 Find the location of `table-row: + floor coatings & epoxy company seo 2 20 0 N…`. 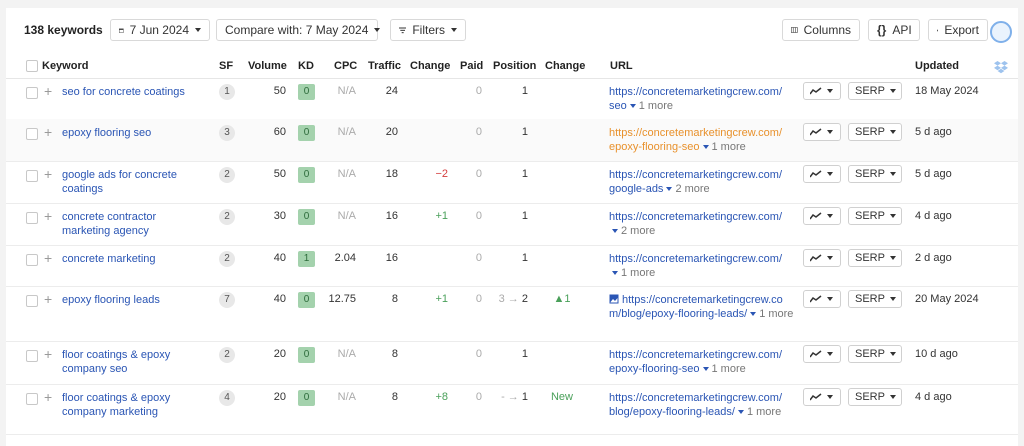

table-row: + floor coatings & epoxy company seo 2 20 0 N… is located at coordinates (512, 363).